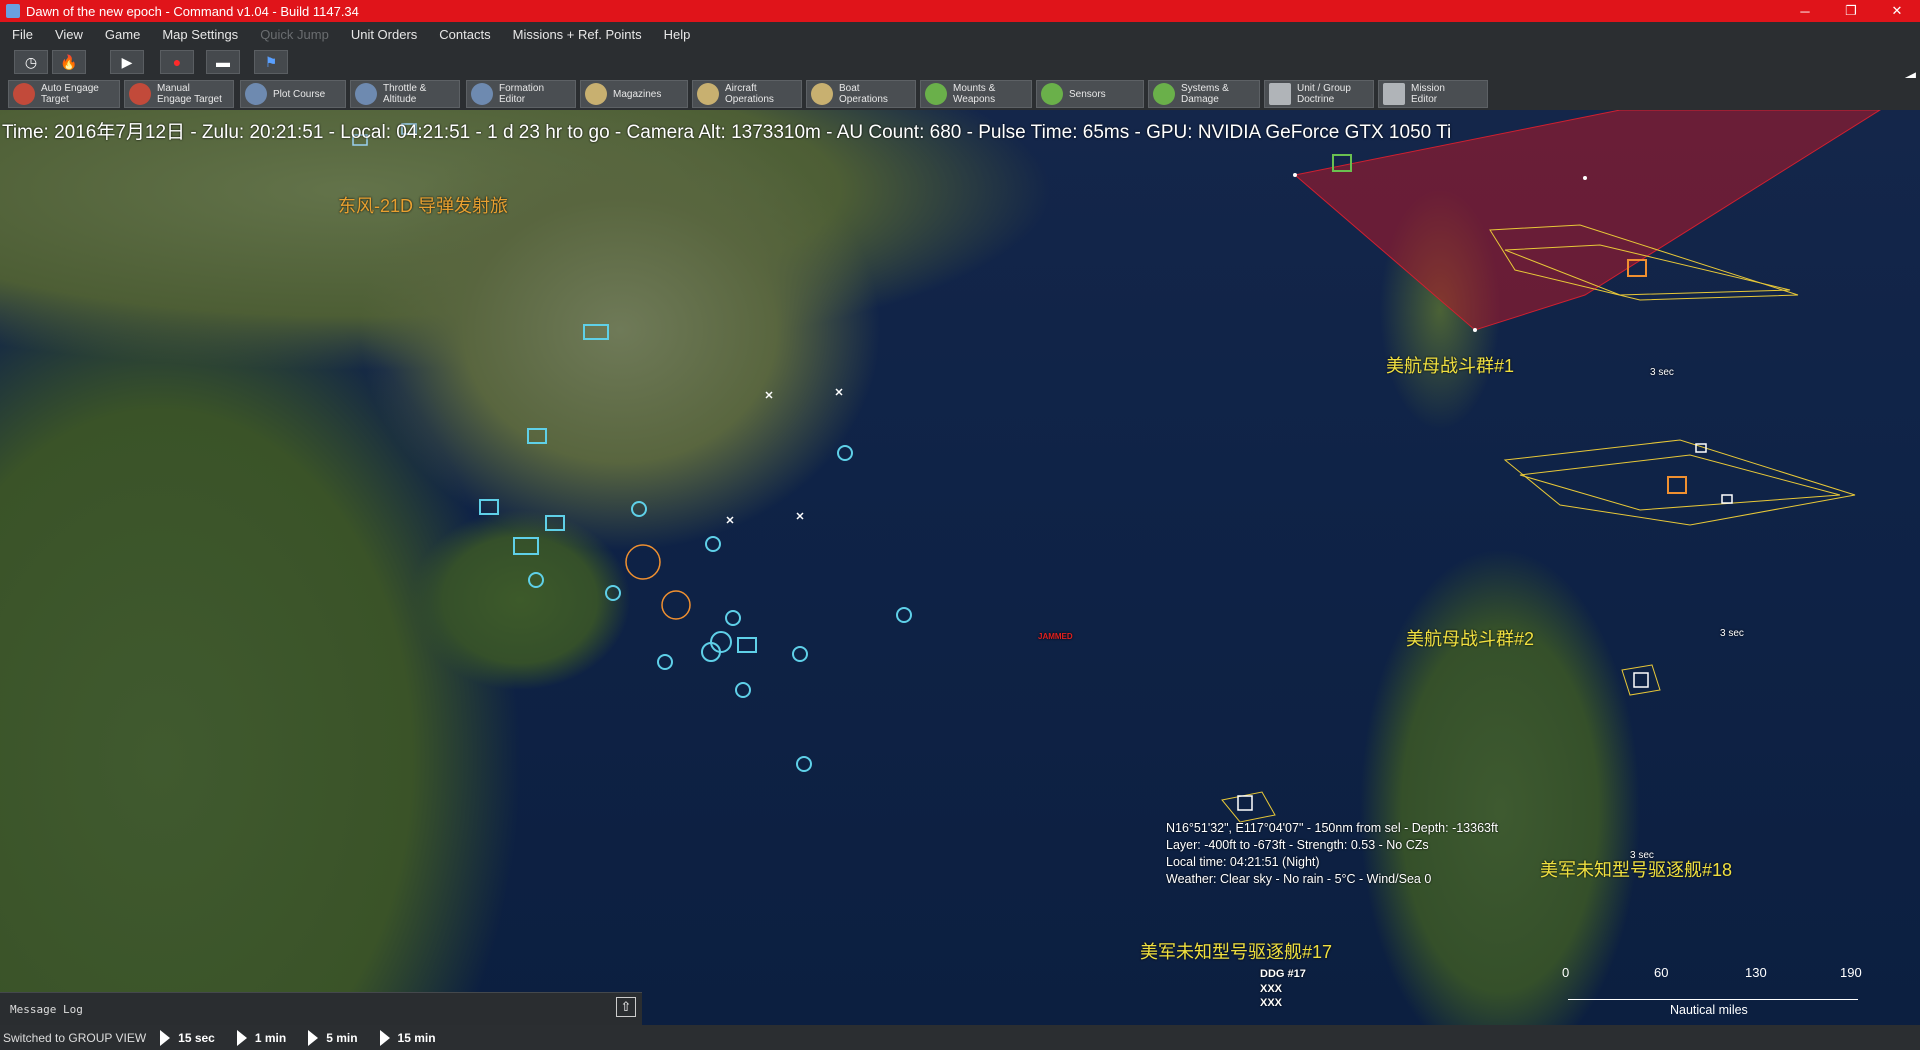 This screenshot has width=1920, height=1050. I want to click on systems-damage-button: Systems & Damage, so click(1204, 94).